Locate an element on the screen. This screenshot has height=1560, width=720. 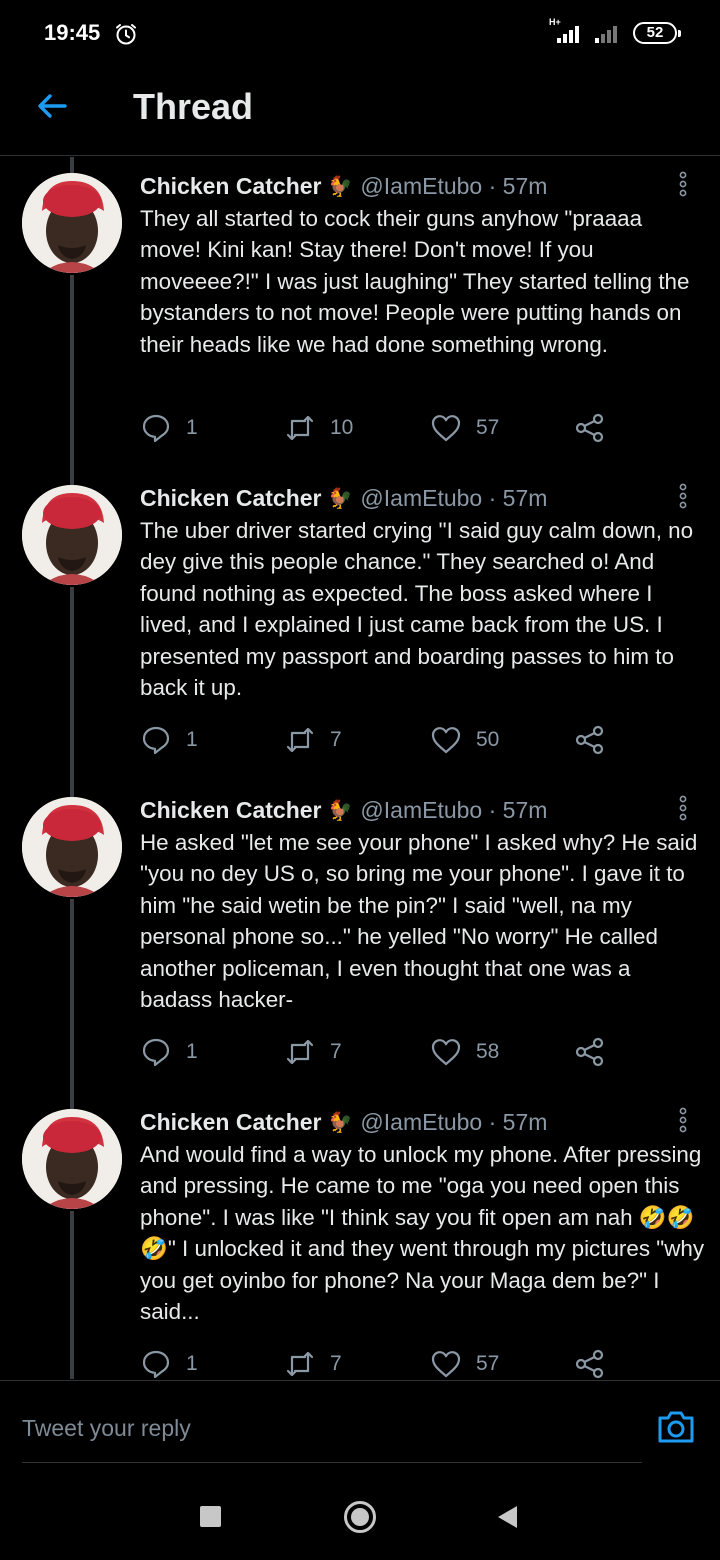
like-button: 50 is located at coordinates (464, 740).